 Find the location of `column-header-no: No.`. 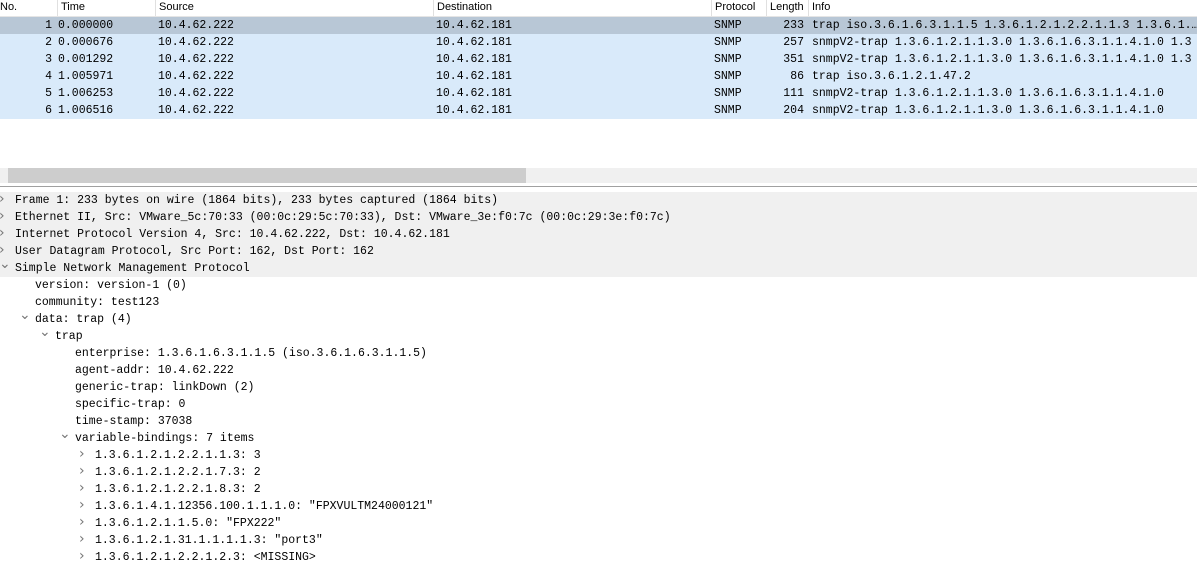

column-header-no: No. is located at coordinates (30, 8).